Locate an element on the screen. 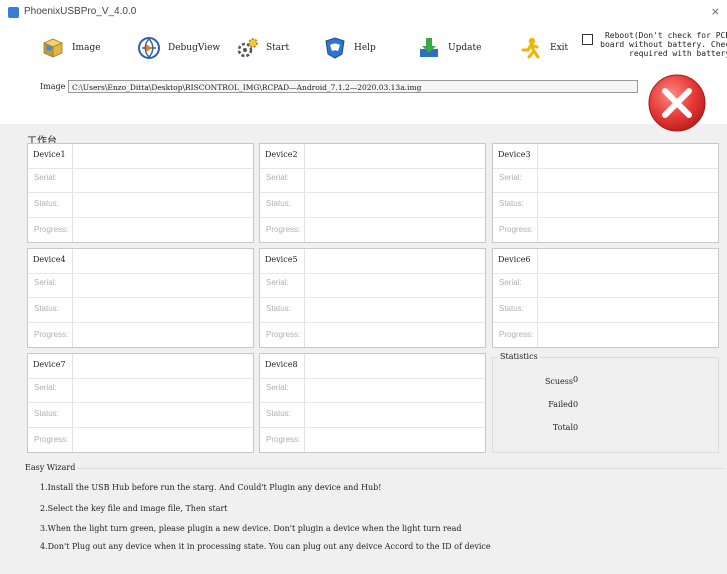  update-button: Update is located at coordinates (448, 48).